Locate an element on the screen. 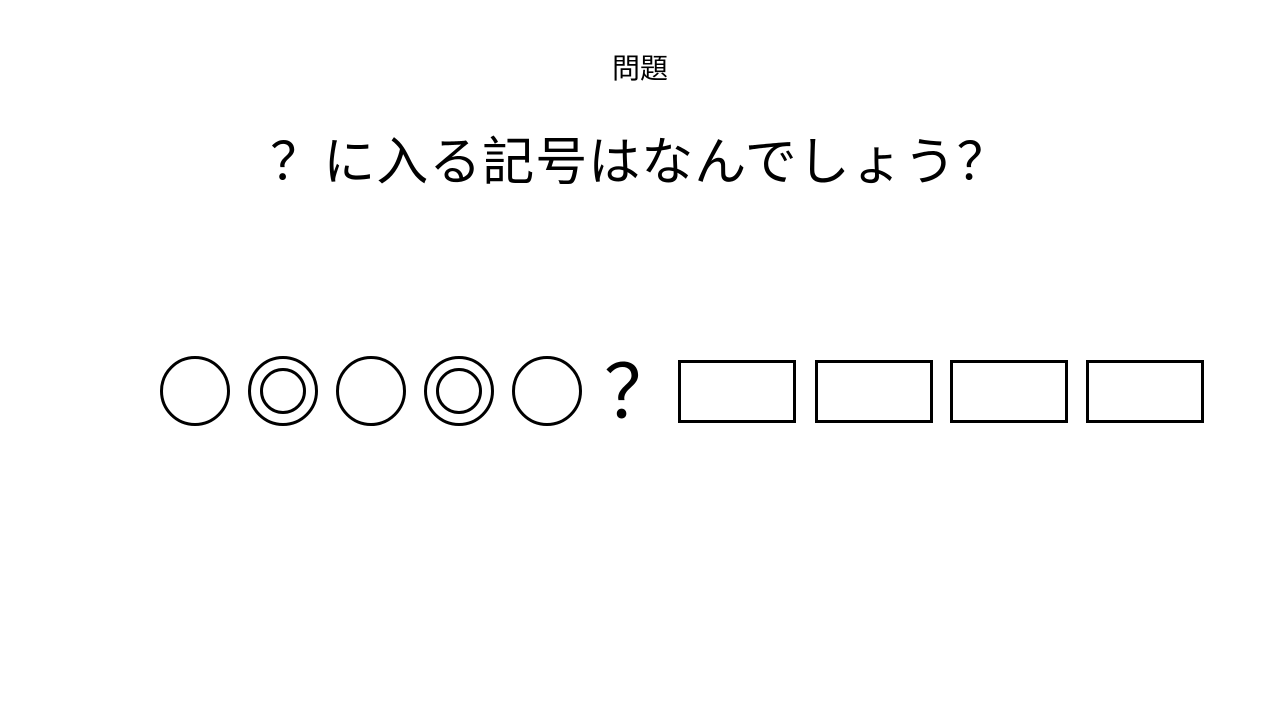 The image size is (1280, 720). slide-heading: 問題 is located at coordinates (639, 68).